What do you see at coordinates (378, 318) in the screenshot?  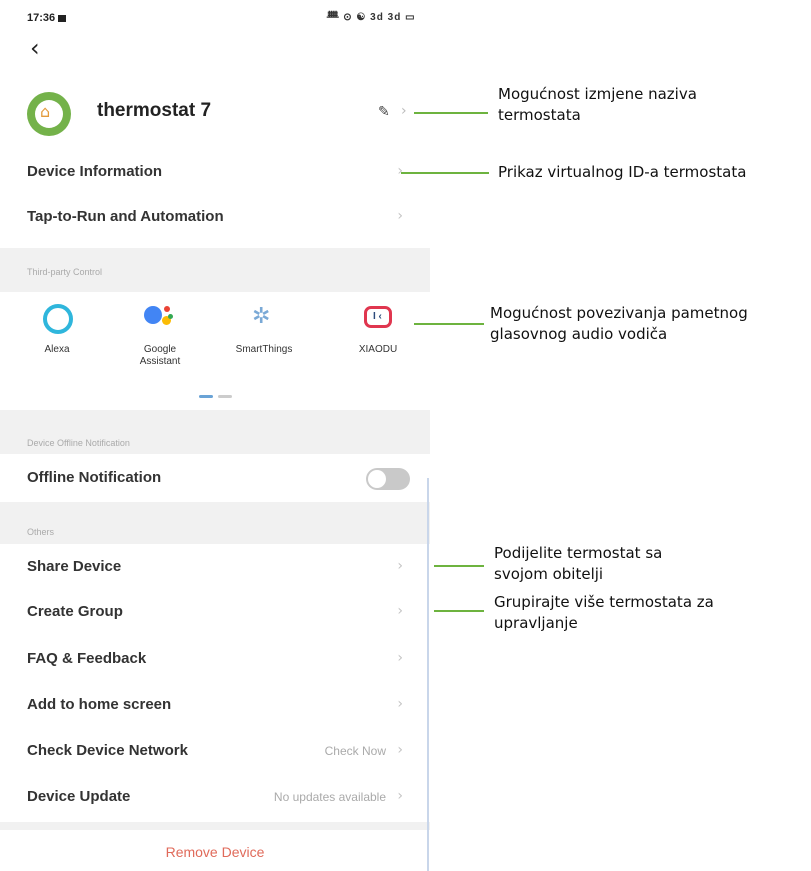 I see `xiaodu-icon: I ‹` at bounding box center [378, 318].